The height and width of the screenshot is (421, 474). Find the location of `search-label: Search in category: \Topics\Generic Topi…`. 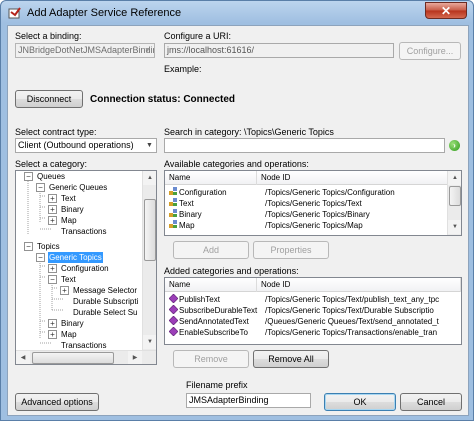

search-label: Search in category: \Topics\Generic Topi… is located at coordinates (249, 132).